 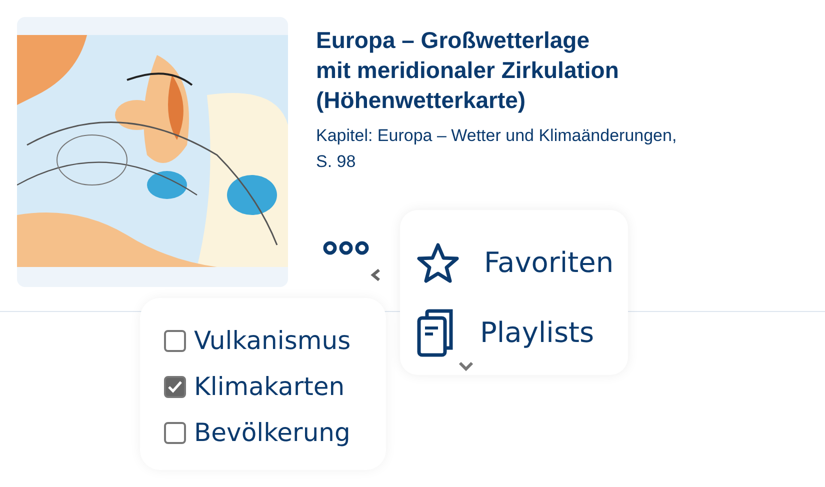 I want to click on checkmark-icon, so click(x=175, y=387).